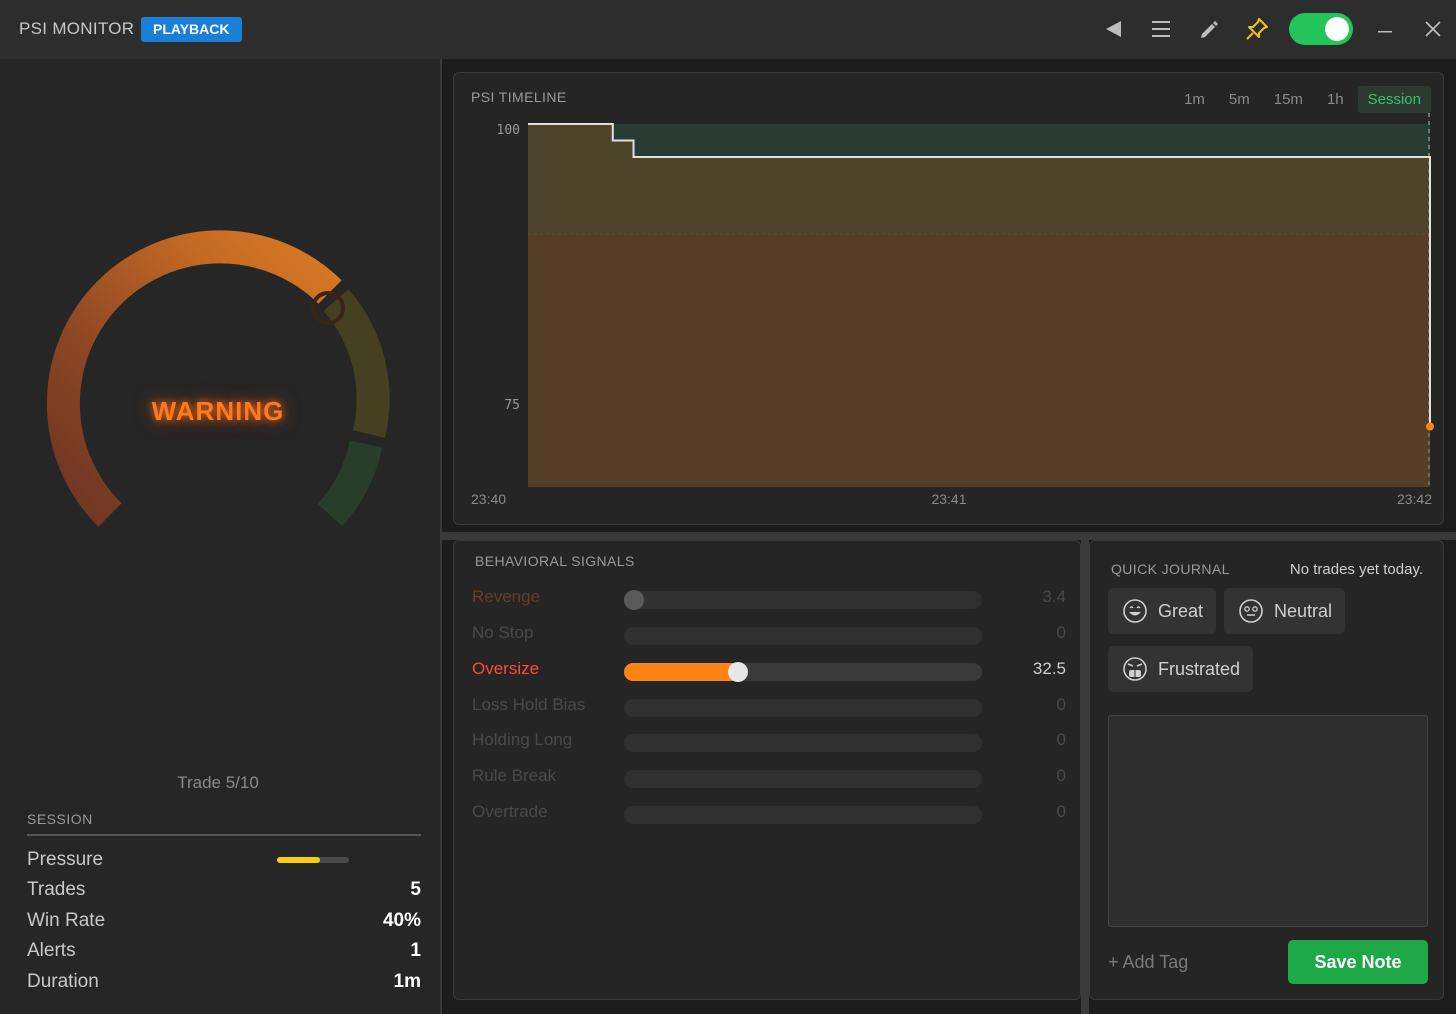 The image size is (1456, 1014). What do you see at coordinates (1337, 29) in the screenshot?
I see `toggle-knob` at bounding box center [1337, 29].